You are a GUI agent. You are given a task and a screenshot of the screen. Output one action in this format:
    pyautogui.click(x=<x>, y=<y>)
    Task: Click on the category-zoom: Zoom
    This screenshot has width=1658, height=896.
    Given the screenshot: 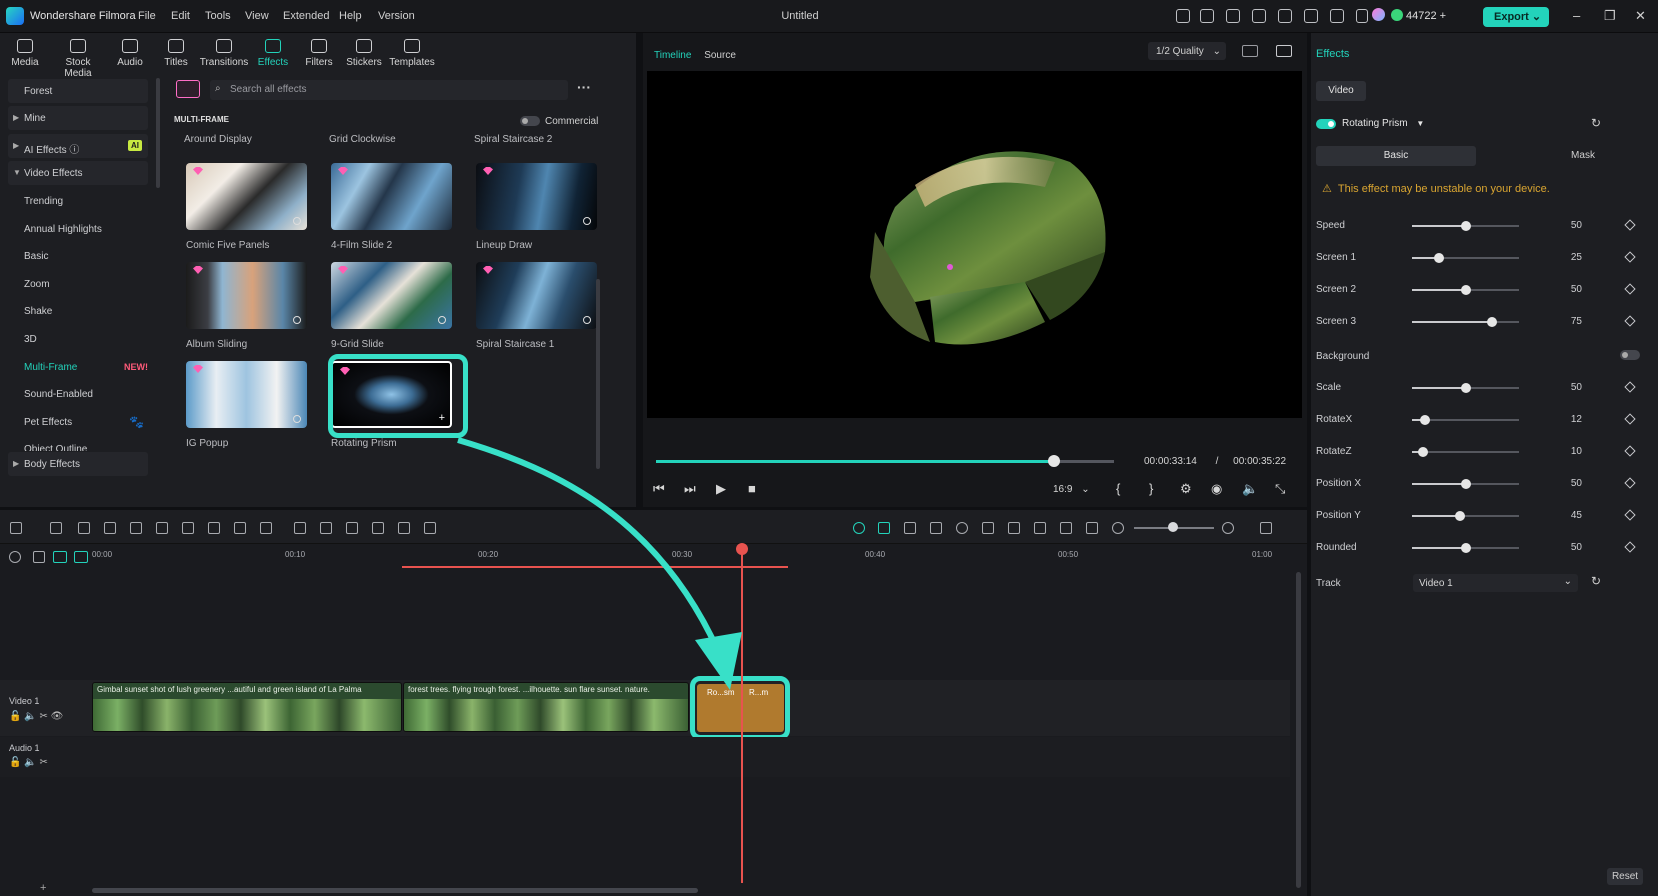 What is the action you would take?
    pyautogui.click(x=78, y=284)
    